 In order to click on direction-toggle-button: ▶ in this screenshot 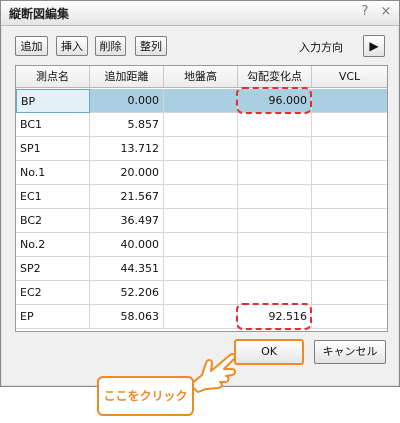, I will do `click(374, 46)`.